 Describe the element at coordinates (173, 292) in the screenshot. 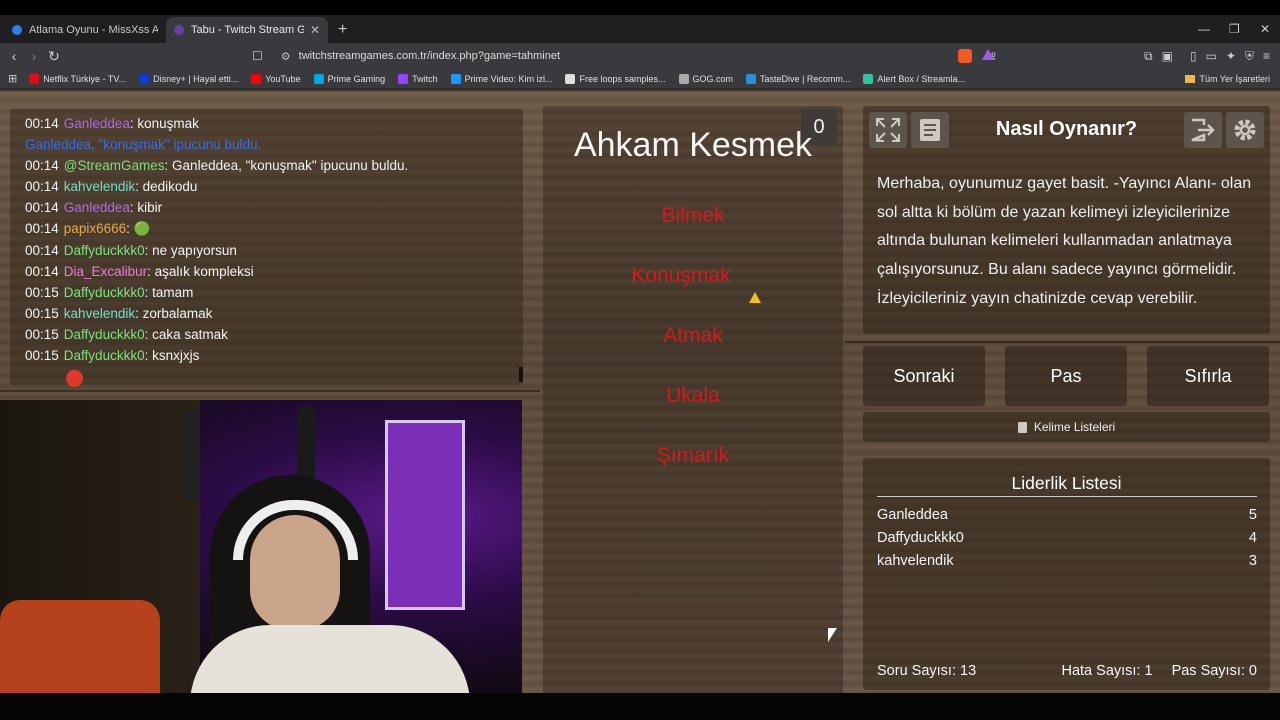

I see `chat-text: tamam` at that location.